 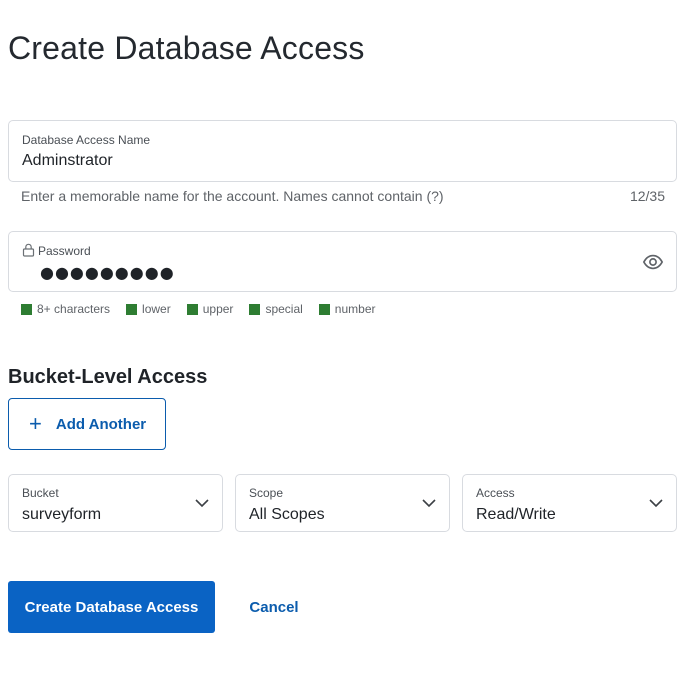 I want to click on name-char-count: 12/35, so click(x=647, y=196).